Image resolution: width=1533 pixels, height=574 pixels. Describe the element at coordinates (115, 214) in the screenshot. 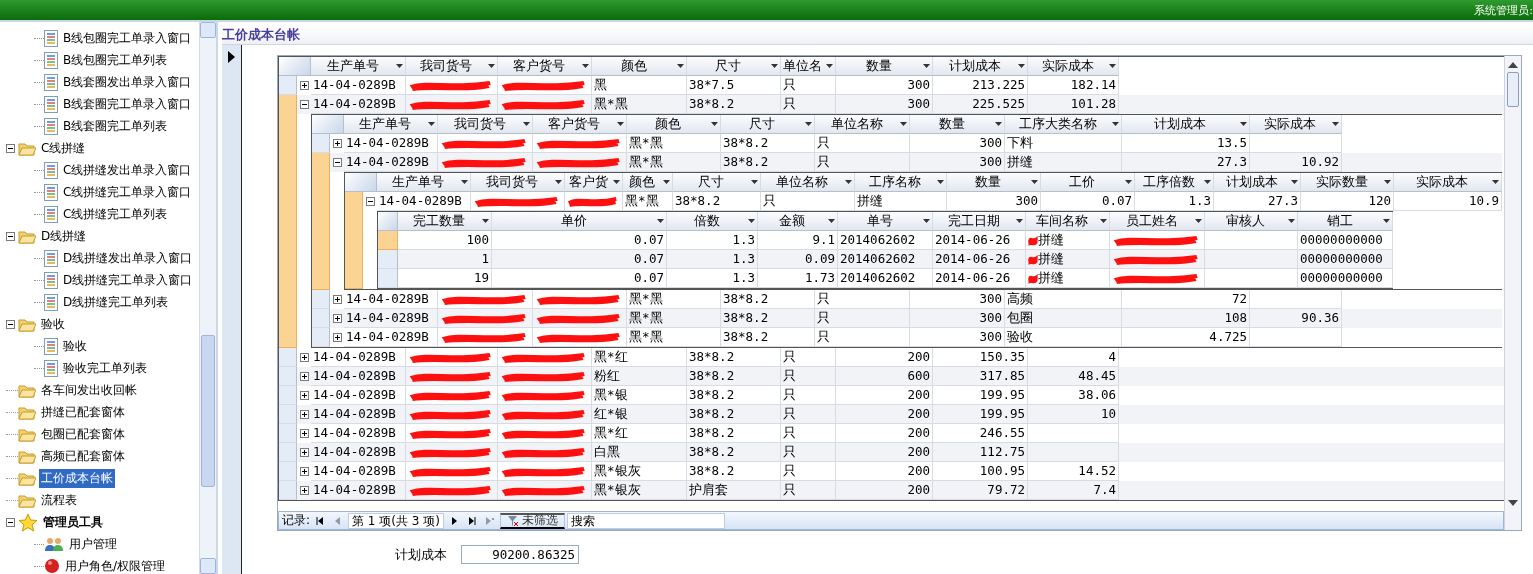

I see `tree-item: C线拼缝完工单列表` at that location.